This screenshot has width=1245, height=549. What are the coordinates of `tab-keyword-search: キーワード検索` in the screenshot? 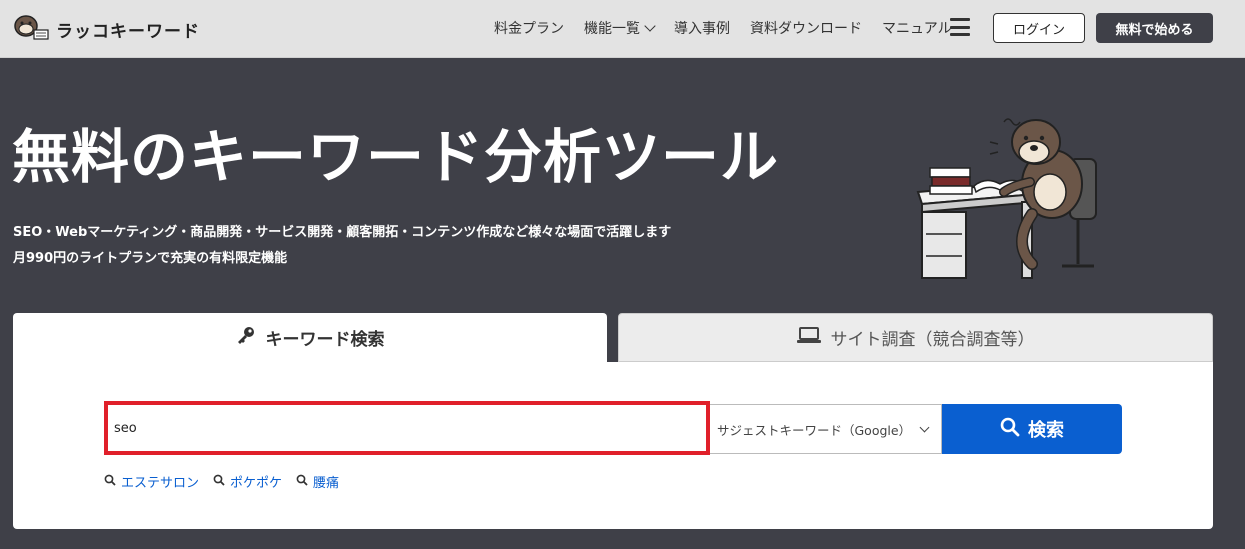 It's located at (310, 337).